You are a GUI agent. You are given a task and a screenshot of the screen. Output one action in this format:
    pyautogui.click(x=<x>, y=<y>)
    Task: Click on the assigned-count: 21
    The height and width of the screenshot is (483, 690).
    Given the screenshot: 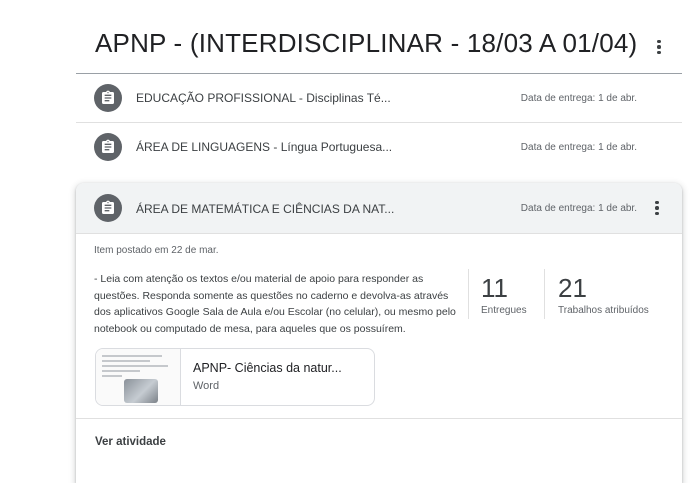 What is the action you would take?
    pyautogui.click(x=572, y=288)
    